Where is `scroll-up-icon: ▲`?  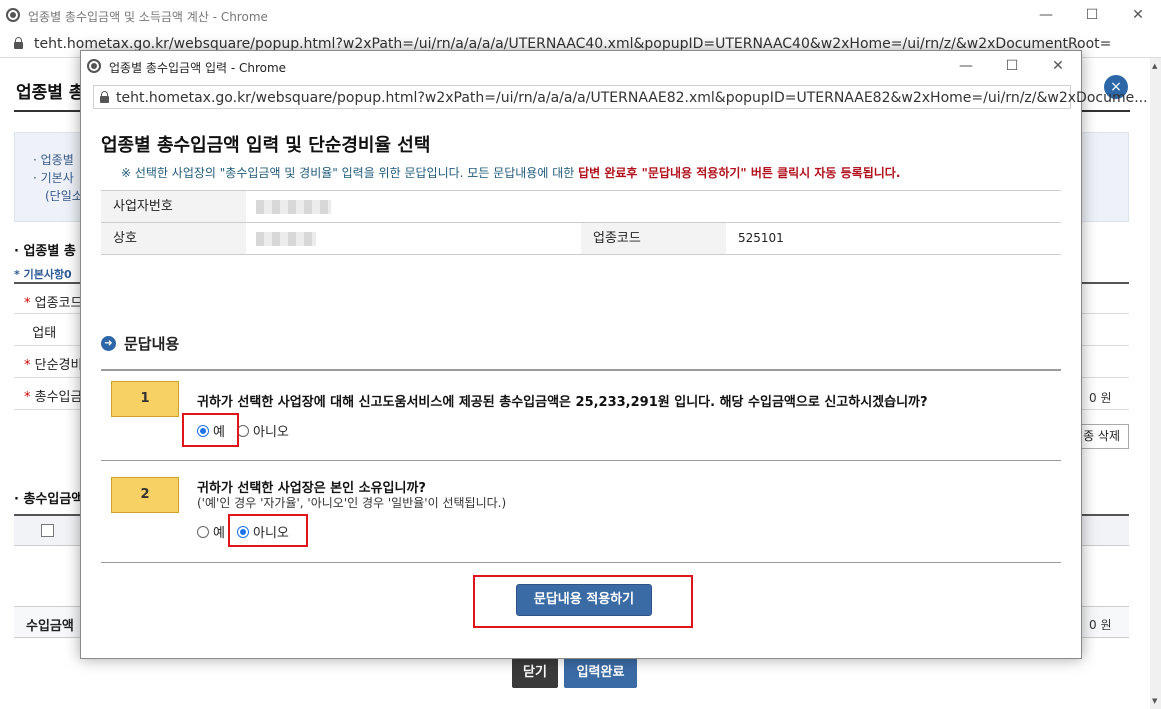
scroll-up-icon: ▲ is located at coordinates (1154, 66).